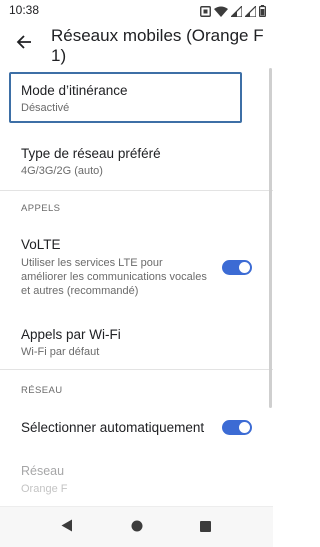  I want to click on roaming-summary: Désactivé, so click(45, 108).